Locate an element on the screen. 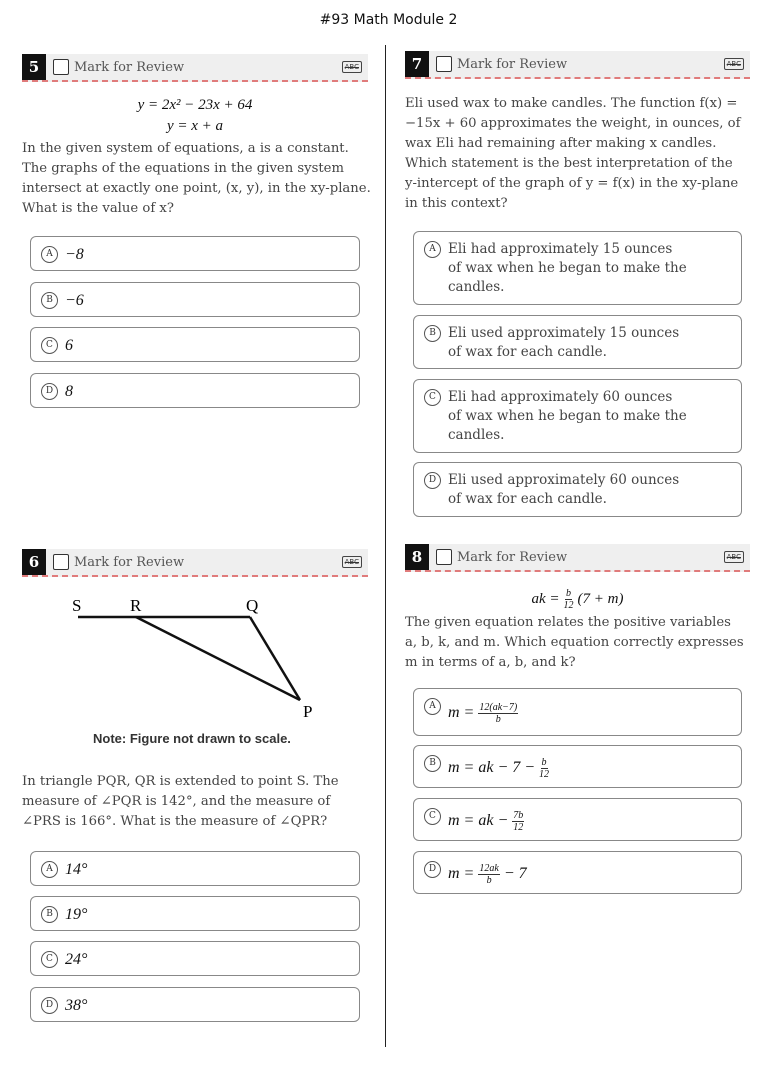  equation: ak = b 12 (7 + m) is located at coordinates (577, 599).